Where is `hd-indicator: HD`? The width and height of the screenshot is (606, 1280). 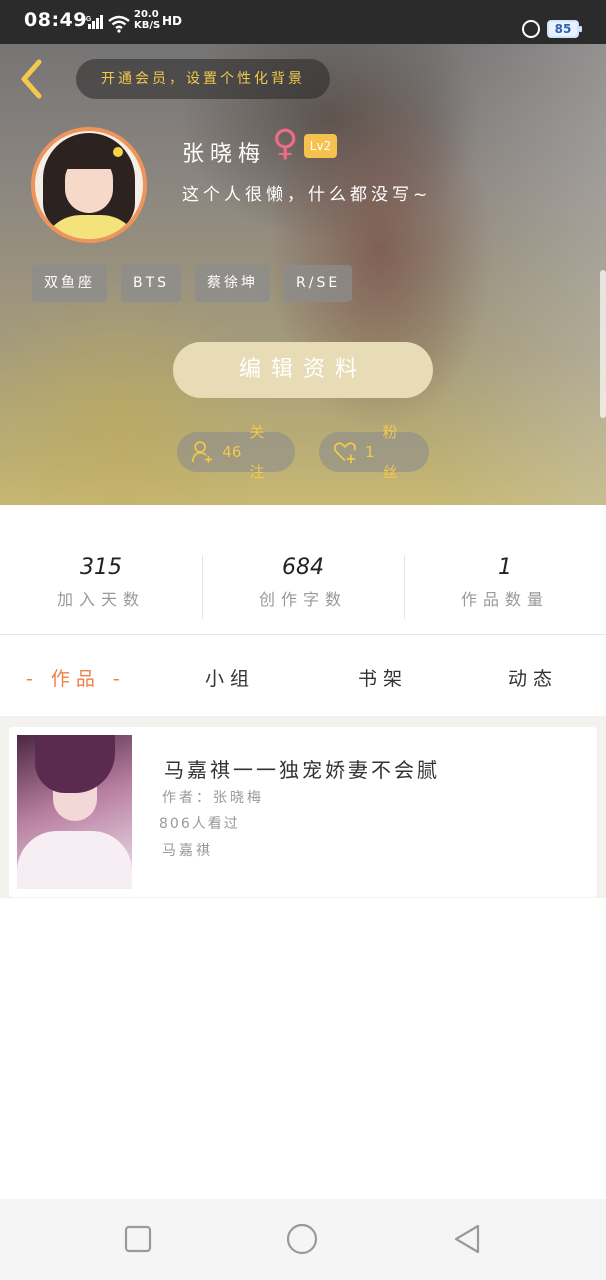
hd-indicator: HD is located at coordinates (172, 21).